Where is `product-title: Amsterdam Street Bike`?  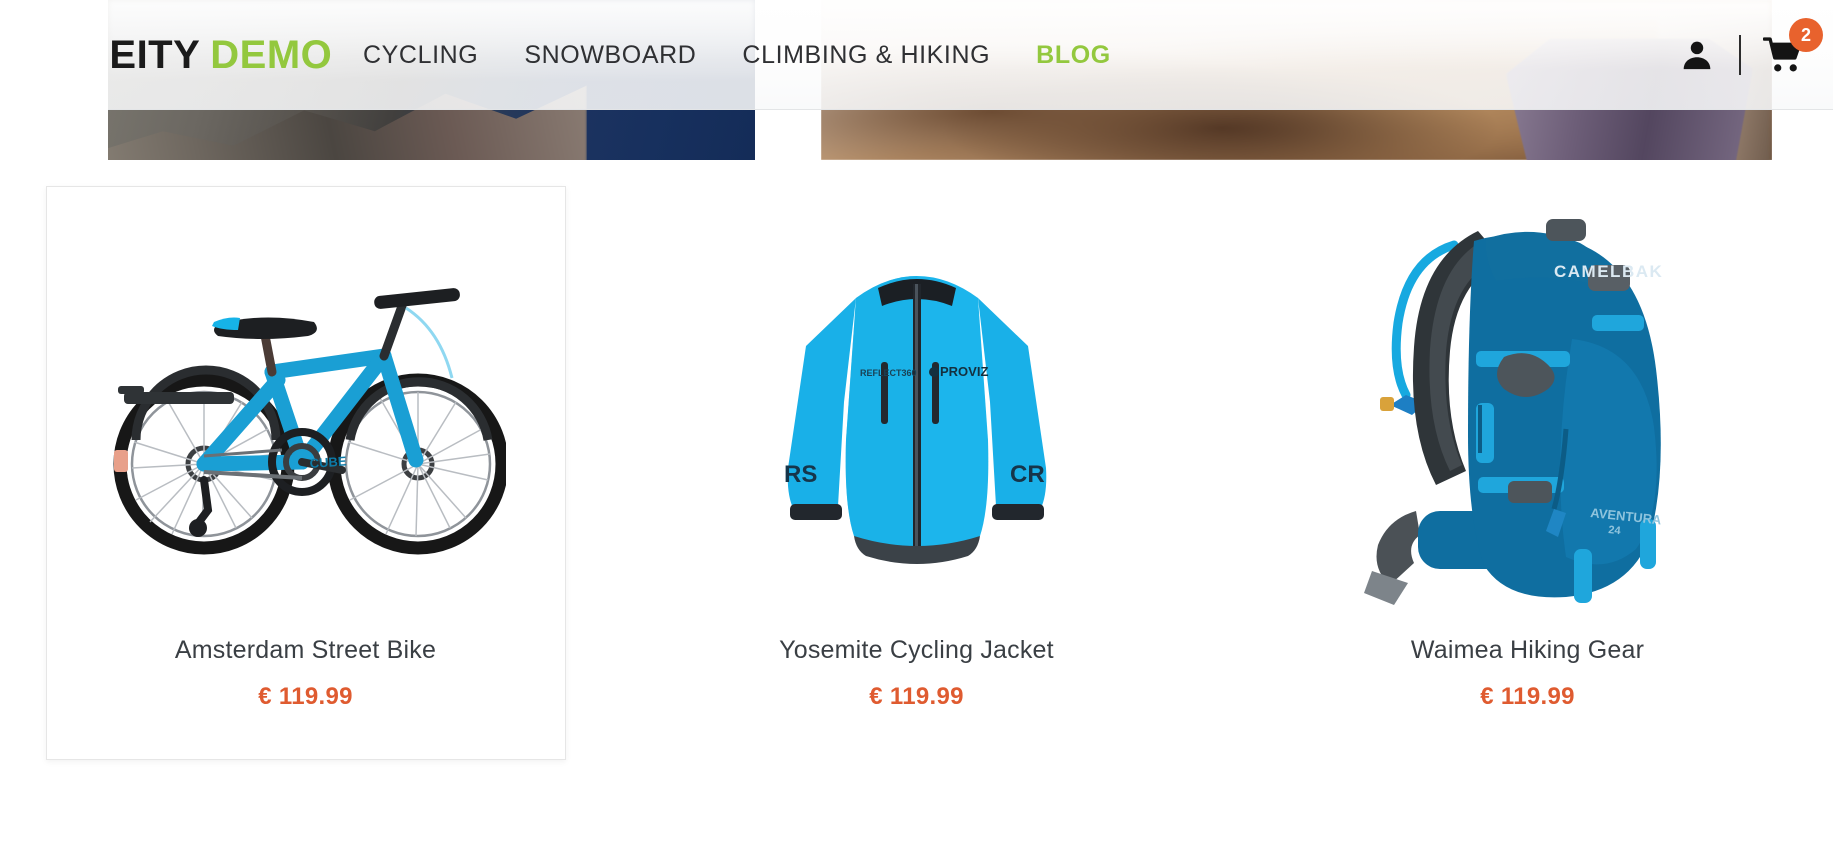 product-title: Amsterdam Street Bike is located at coordinates (305, 650).